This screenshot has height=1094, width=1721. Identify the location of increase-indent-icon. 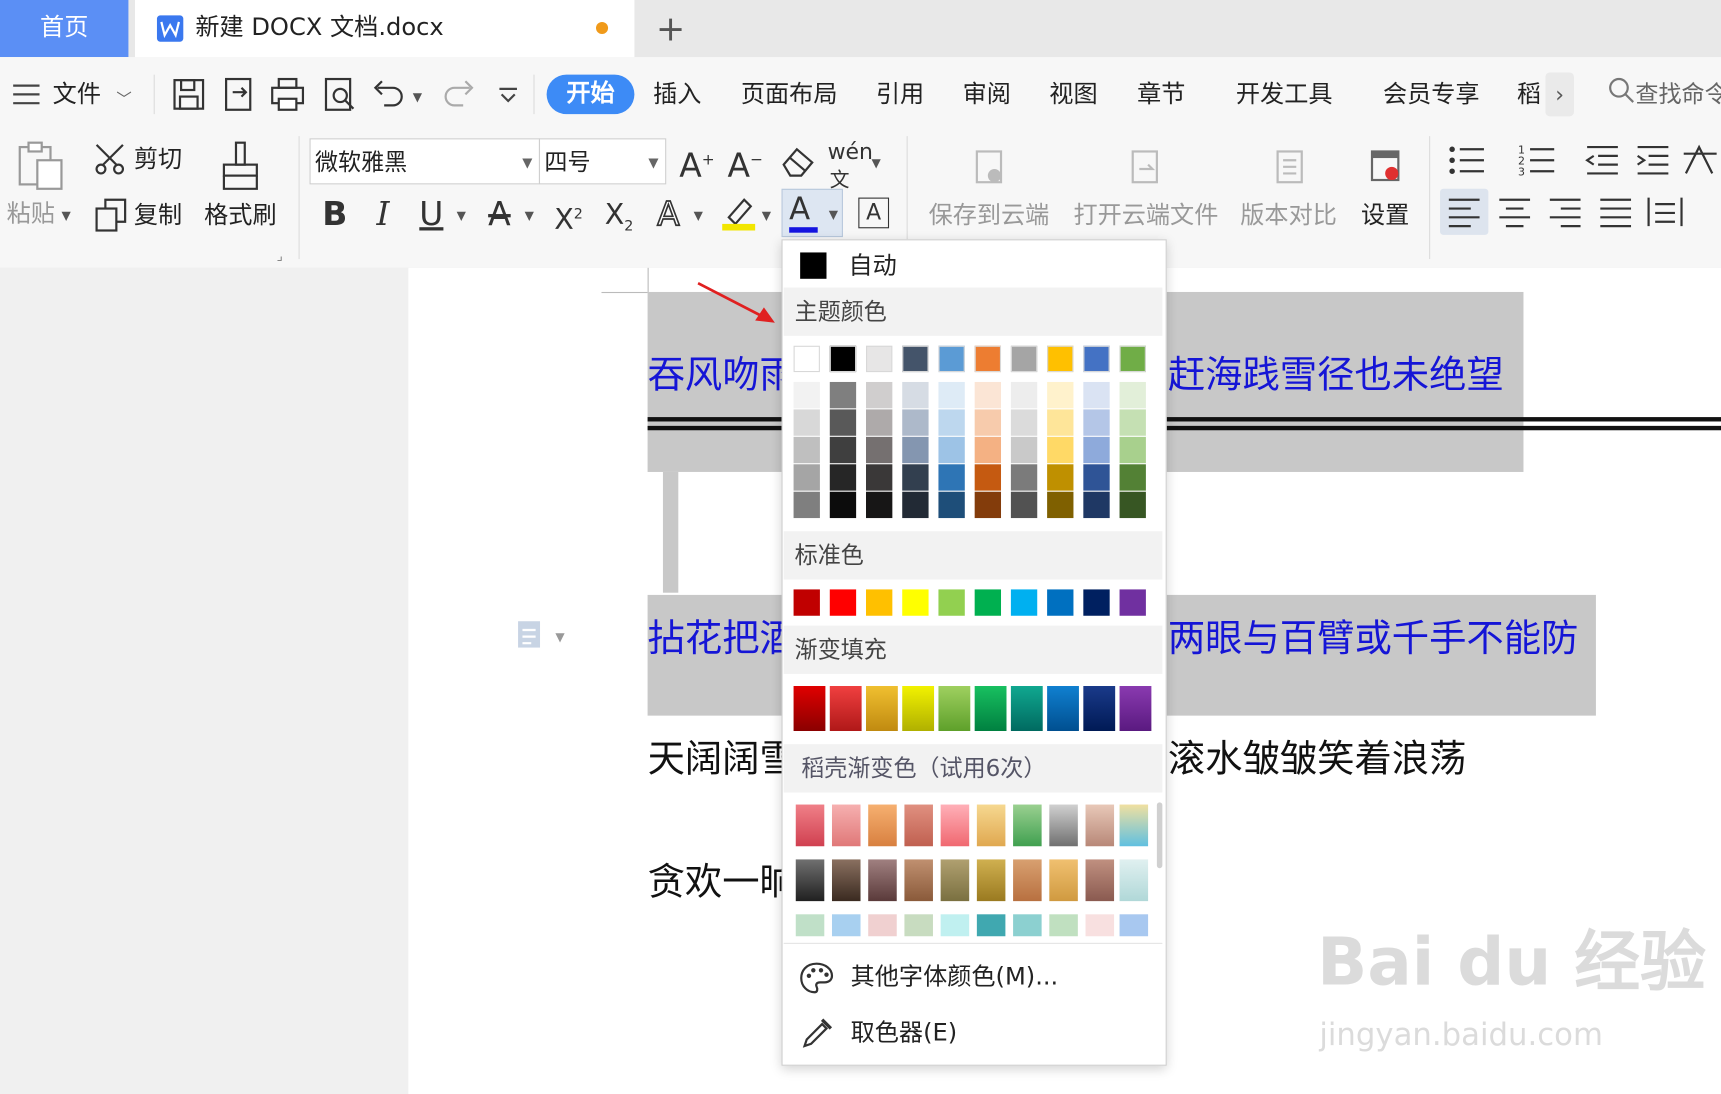
(1651, 160).